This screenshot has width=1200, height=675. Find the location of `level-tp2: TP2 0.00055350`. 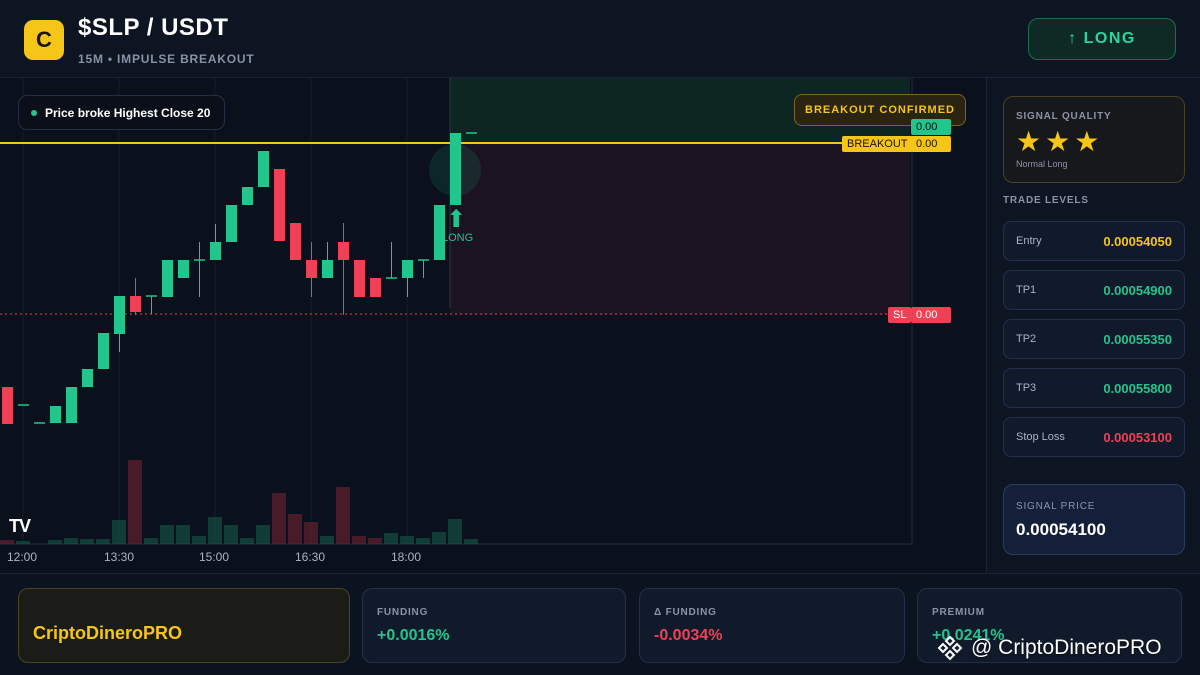

level-tp2: TP2 0.00055350 is located at coordinates (1094, 339).